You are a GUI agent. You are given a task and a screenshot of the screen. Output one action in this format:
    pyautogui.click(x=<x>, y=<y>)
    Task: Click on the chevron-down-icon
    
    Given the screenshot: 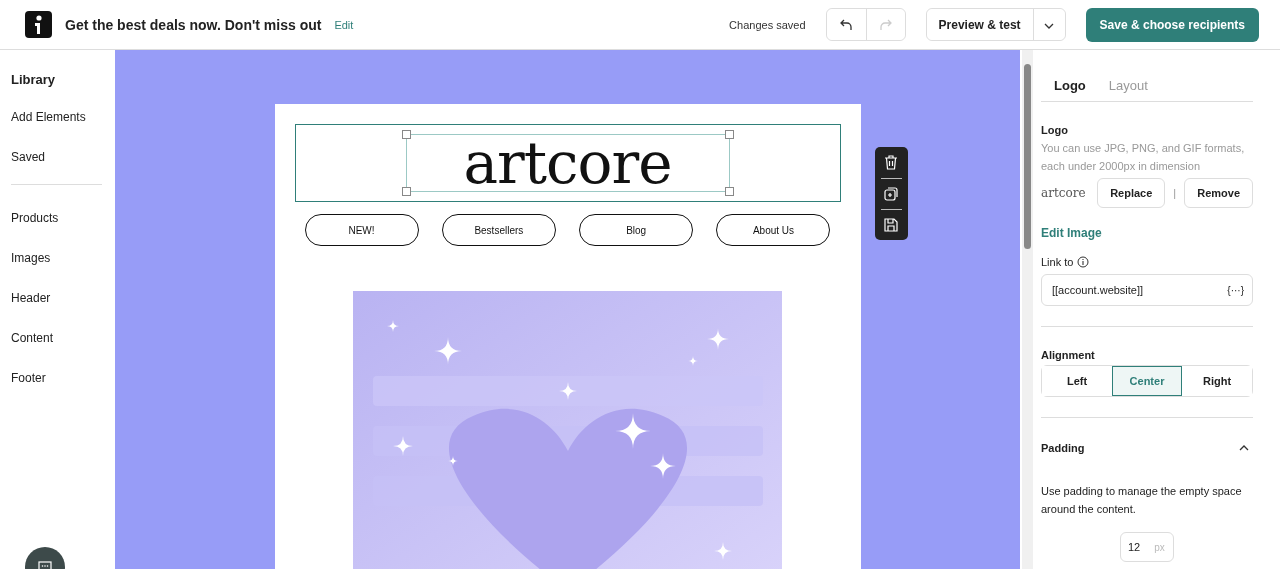 What is the action you would take?
    pyautogui.click(x=1049, y=26)
    